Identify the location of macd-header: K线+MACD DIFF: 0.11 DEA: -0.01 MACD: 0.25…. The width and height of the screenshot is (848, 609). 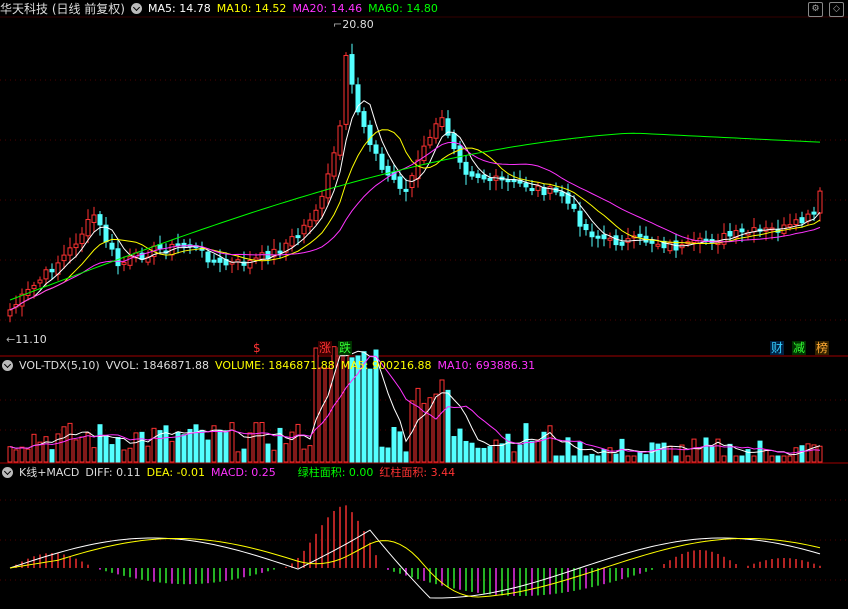
(228, 472).